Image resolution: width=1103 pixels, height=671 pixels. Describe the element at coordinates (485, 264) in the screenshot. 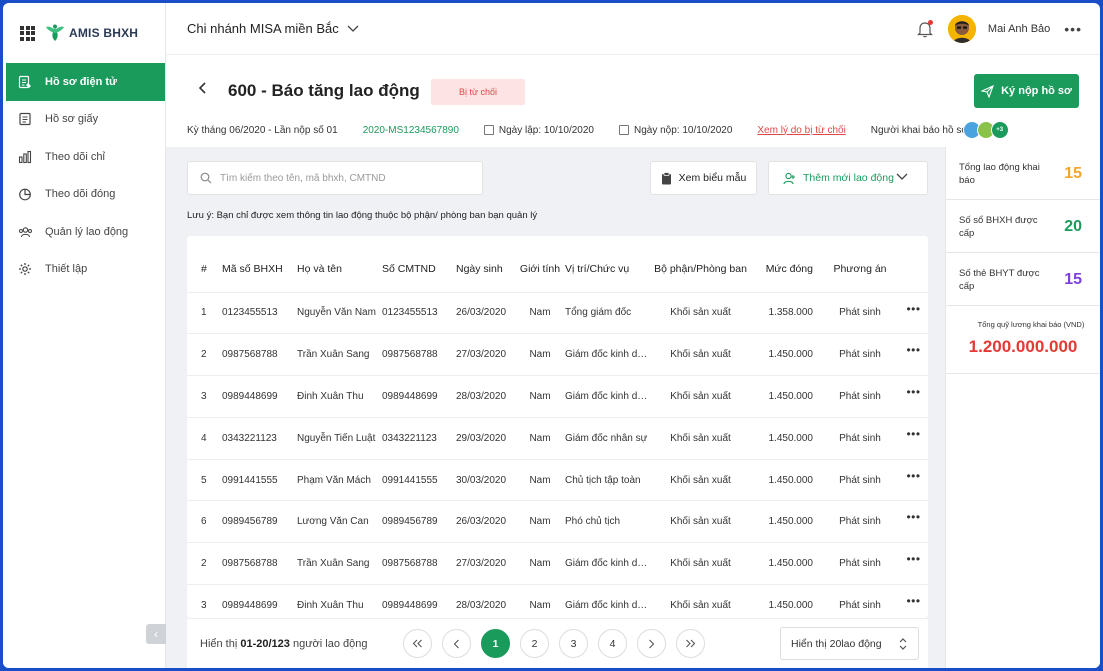

I see `column-header: Ngày sinh` at that location.